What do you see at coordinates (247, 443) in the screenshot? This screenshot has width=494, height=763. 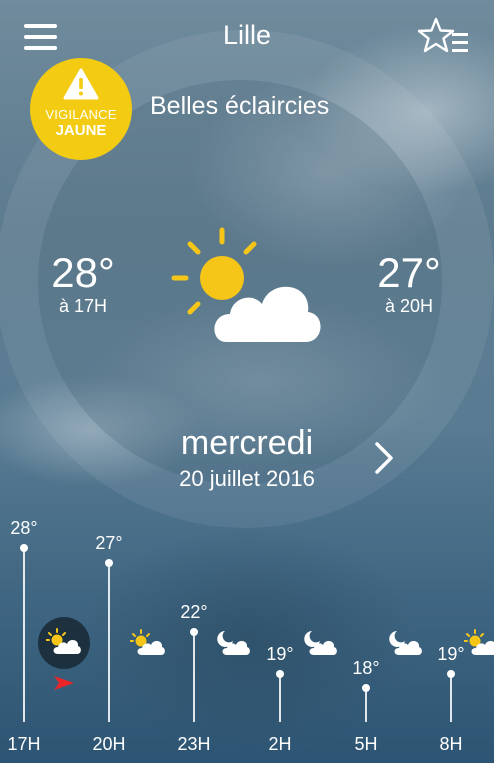 I see `day-name: mercredi` at bounding box center [247, 443].